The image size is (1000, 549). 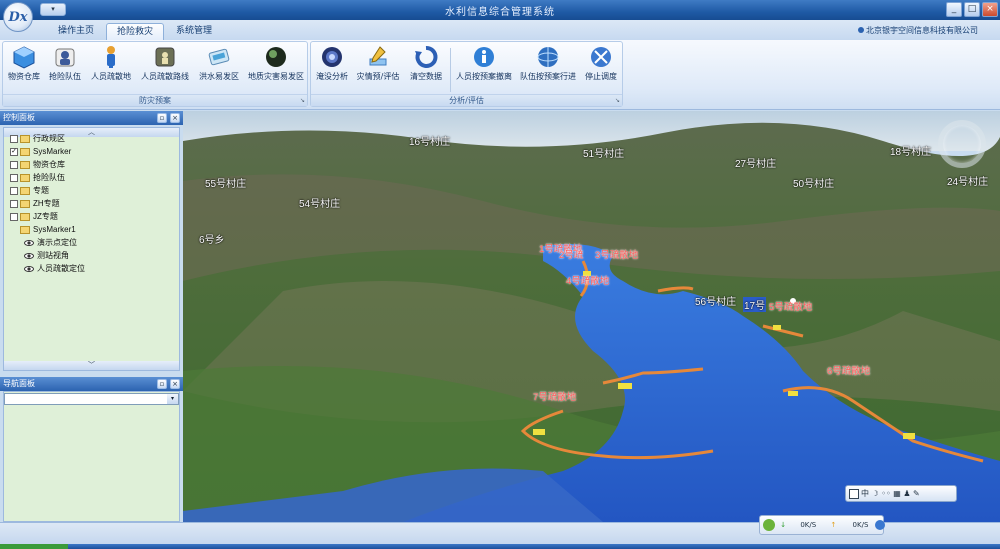 I want to click on tab-system: 系统管理, so click(x=194, y=31).